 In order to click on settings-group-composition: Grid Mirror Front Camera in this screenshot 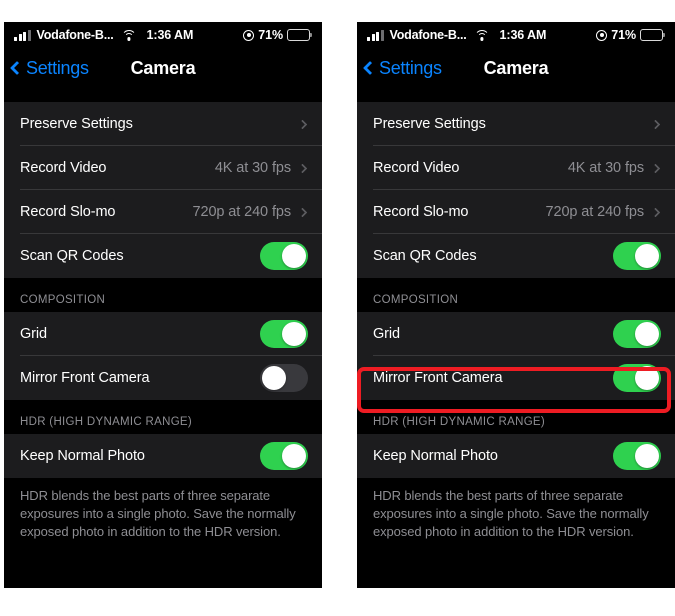, I will do `click(516, 356)`.